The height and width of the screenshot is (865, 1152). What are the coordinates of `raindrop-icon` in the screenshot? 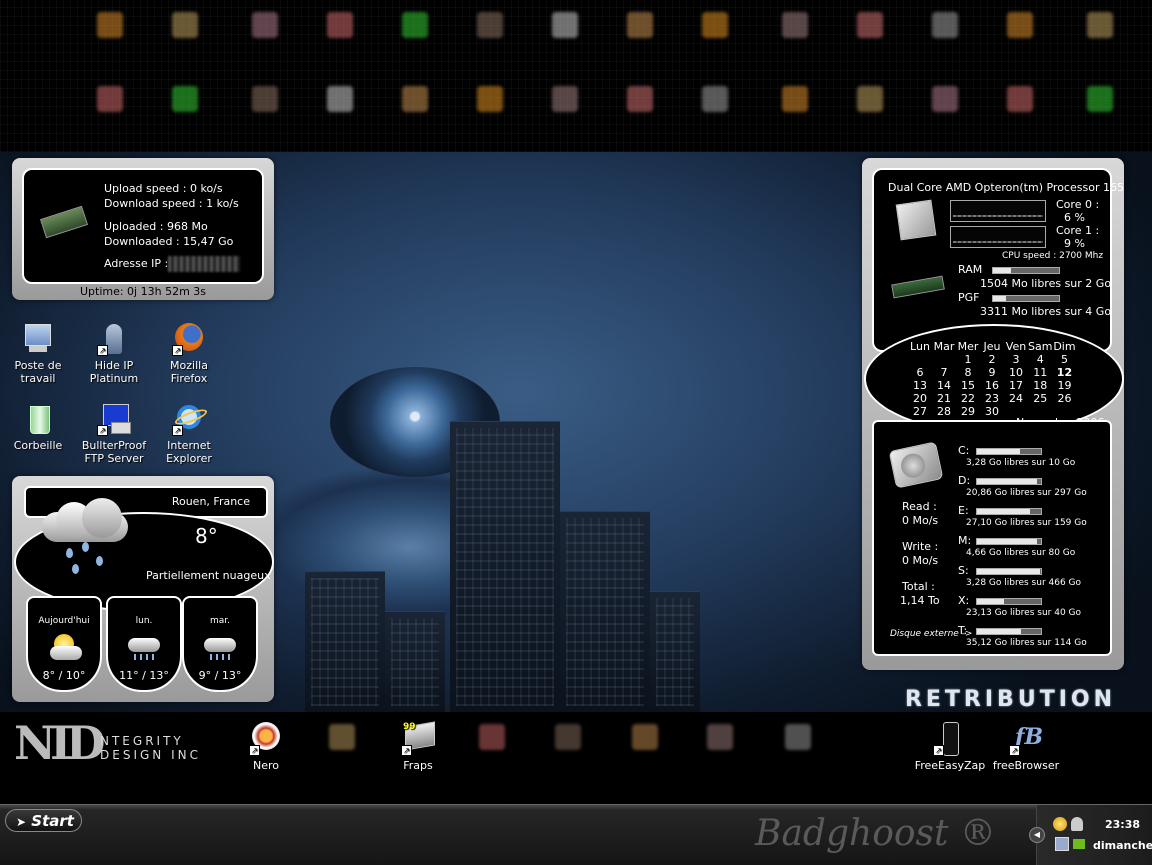 It's located at (85, 547).